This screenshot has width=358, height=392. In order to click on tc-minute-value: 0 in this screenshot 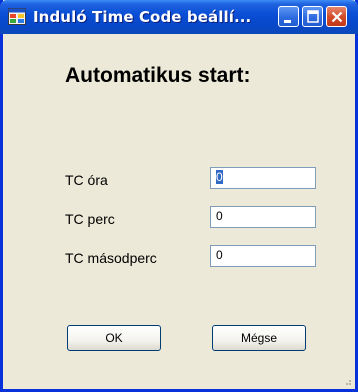, I will do `click(219, 216)`.